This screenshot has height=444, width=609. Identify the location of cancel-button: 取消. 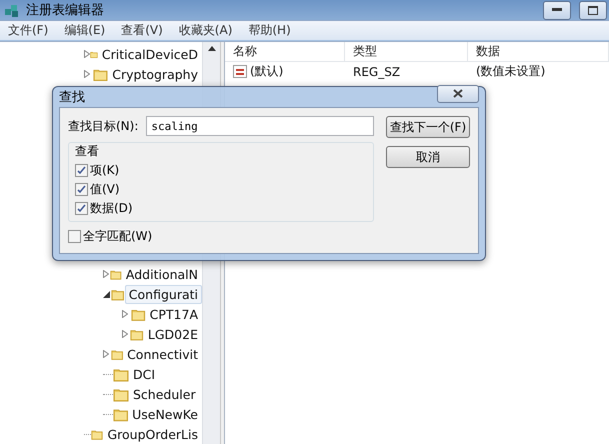
(428, 157).